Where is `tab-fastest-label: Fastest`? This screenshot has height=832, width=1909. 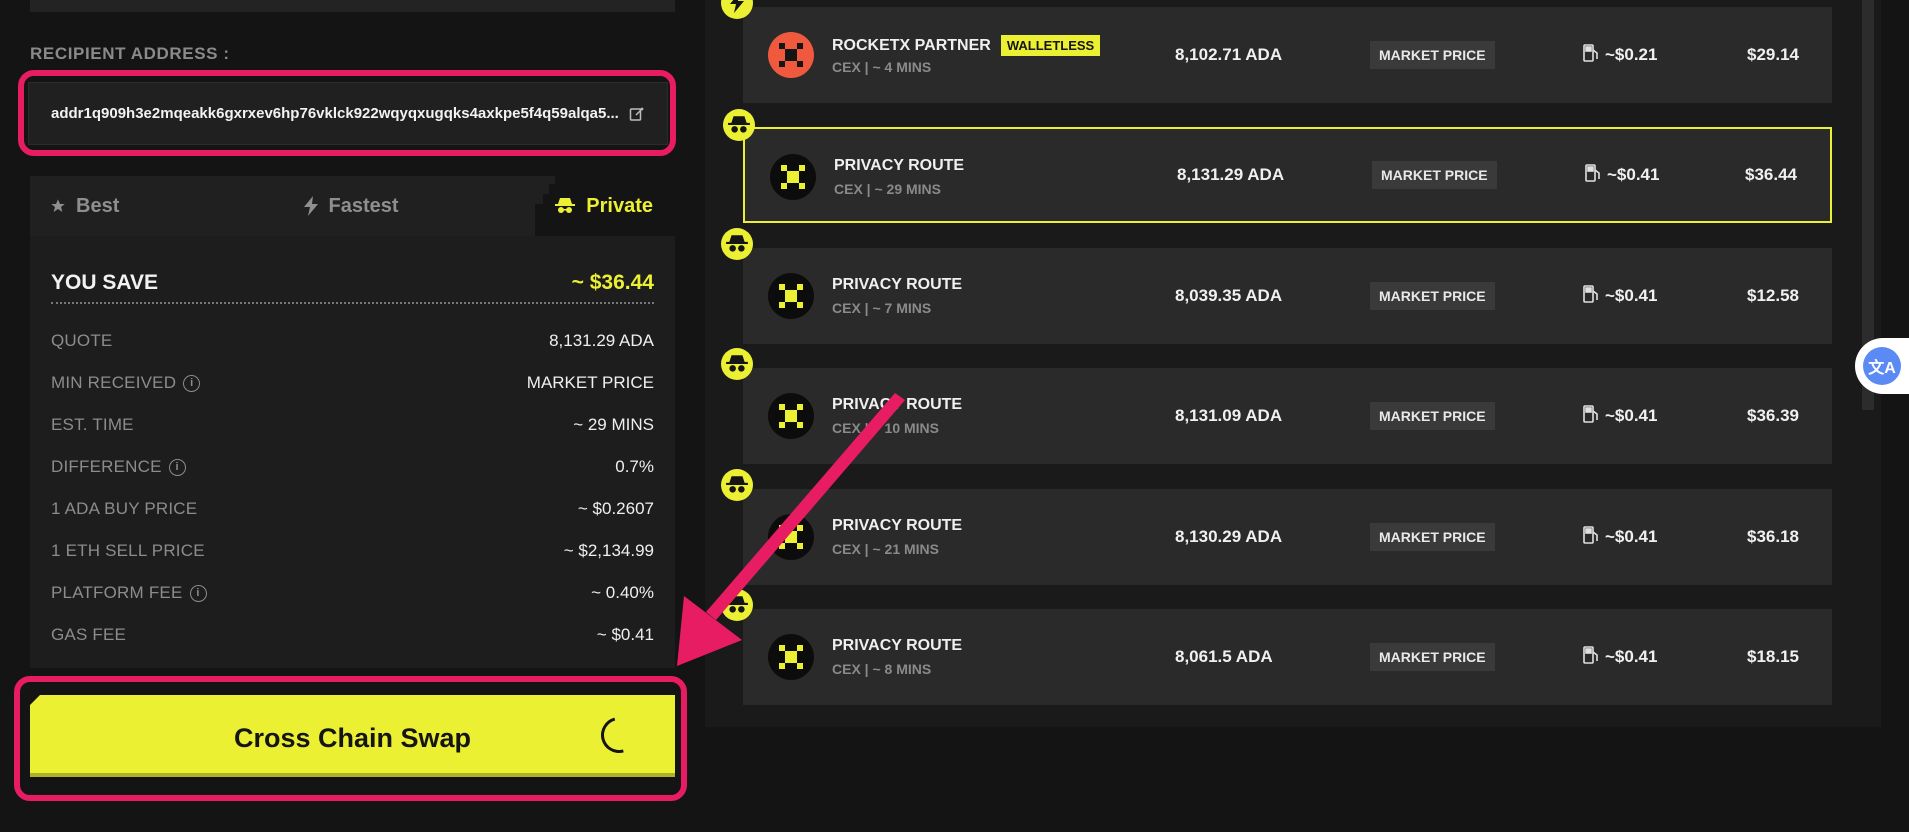
tab-fastest-label: Fastest is located at coordinates (363, 205).